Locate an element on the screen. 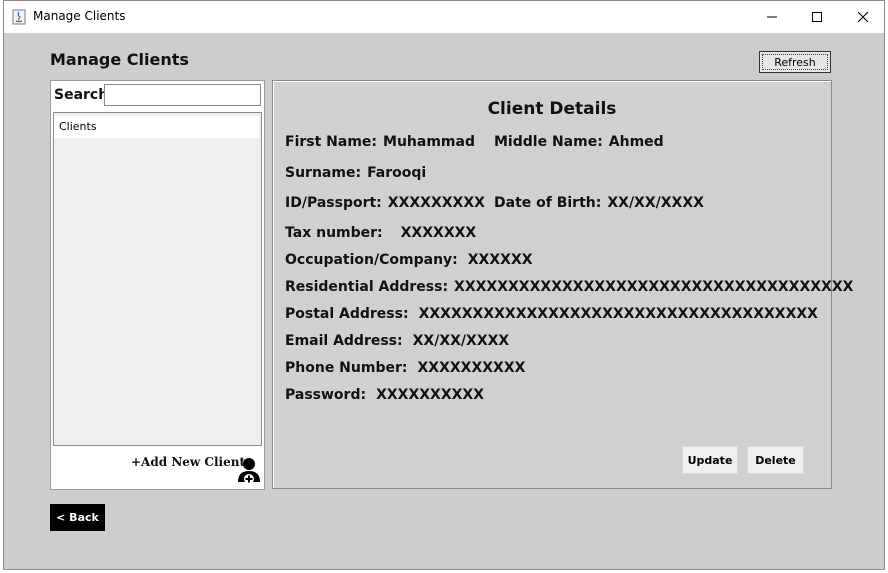  tax-number-value: XXXXXXX is located at coordinates (438, 233).